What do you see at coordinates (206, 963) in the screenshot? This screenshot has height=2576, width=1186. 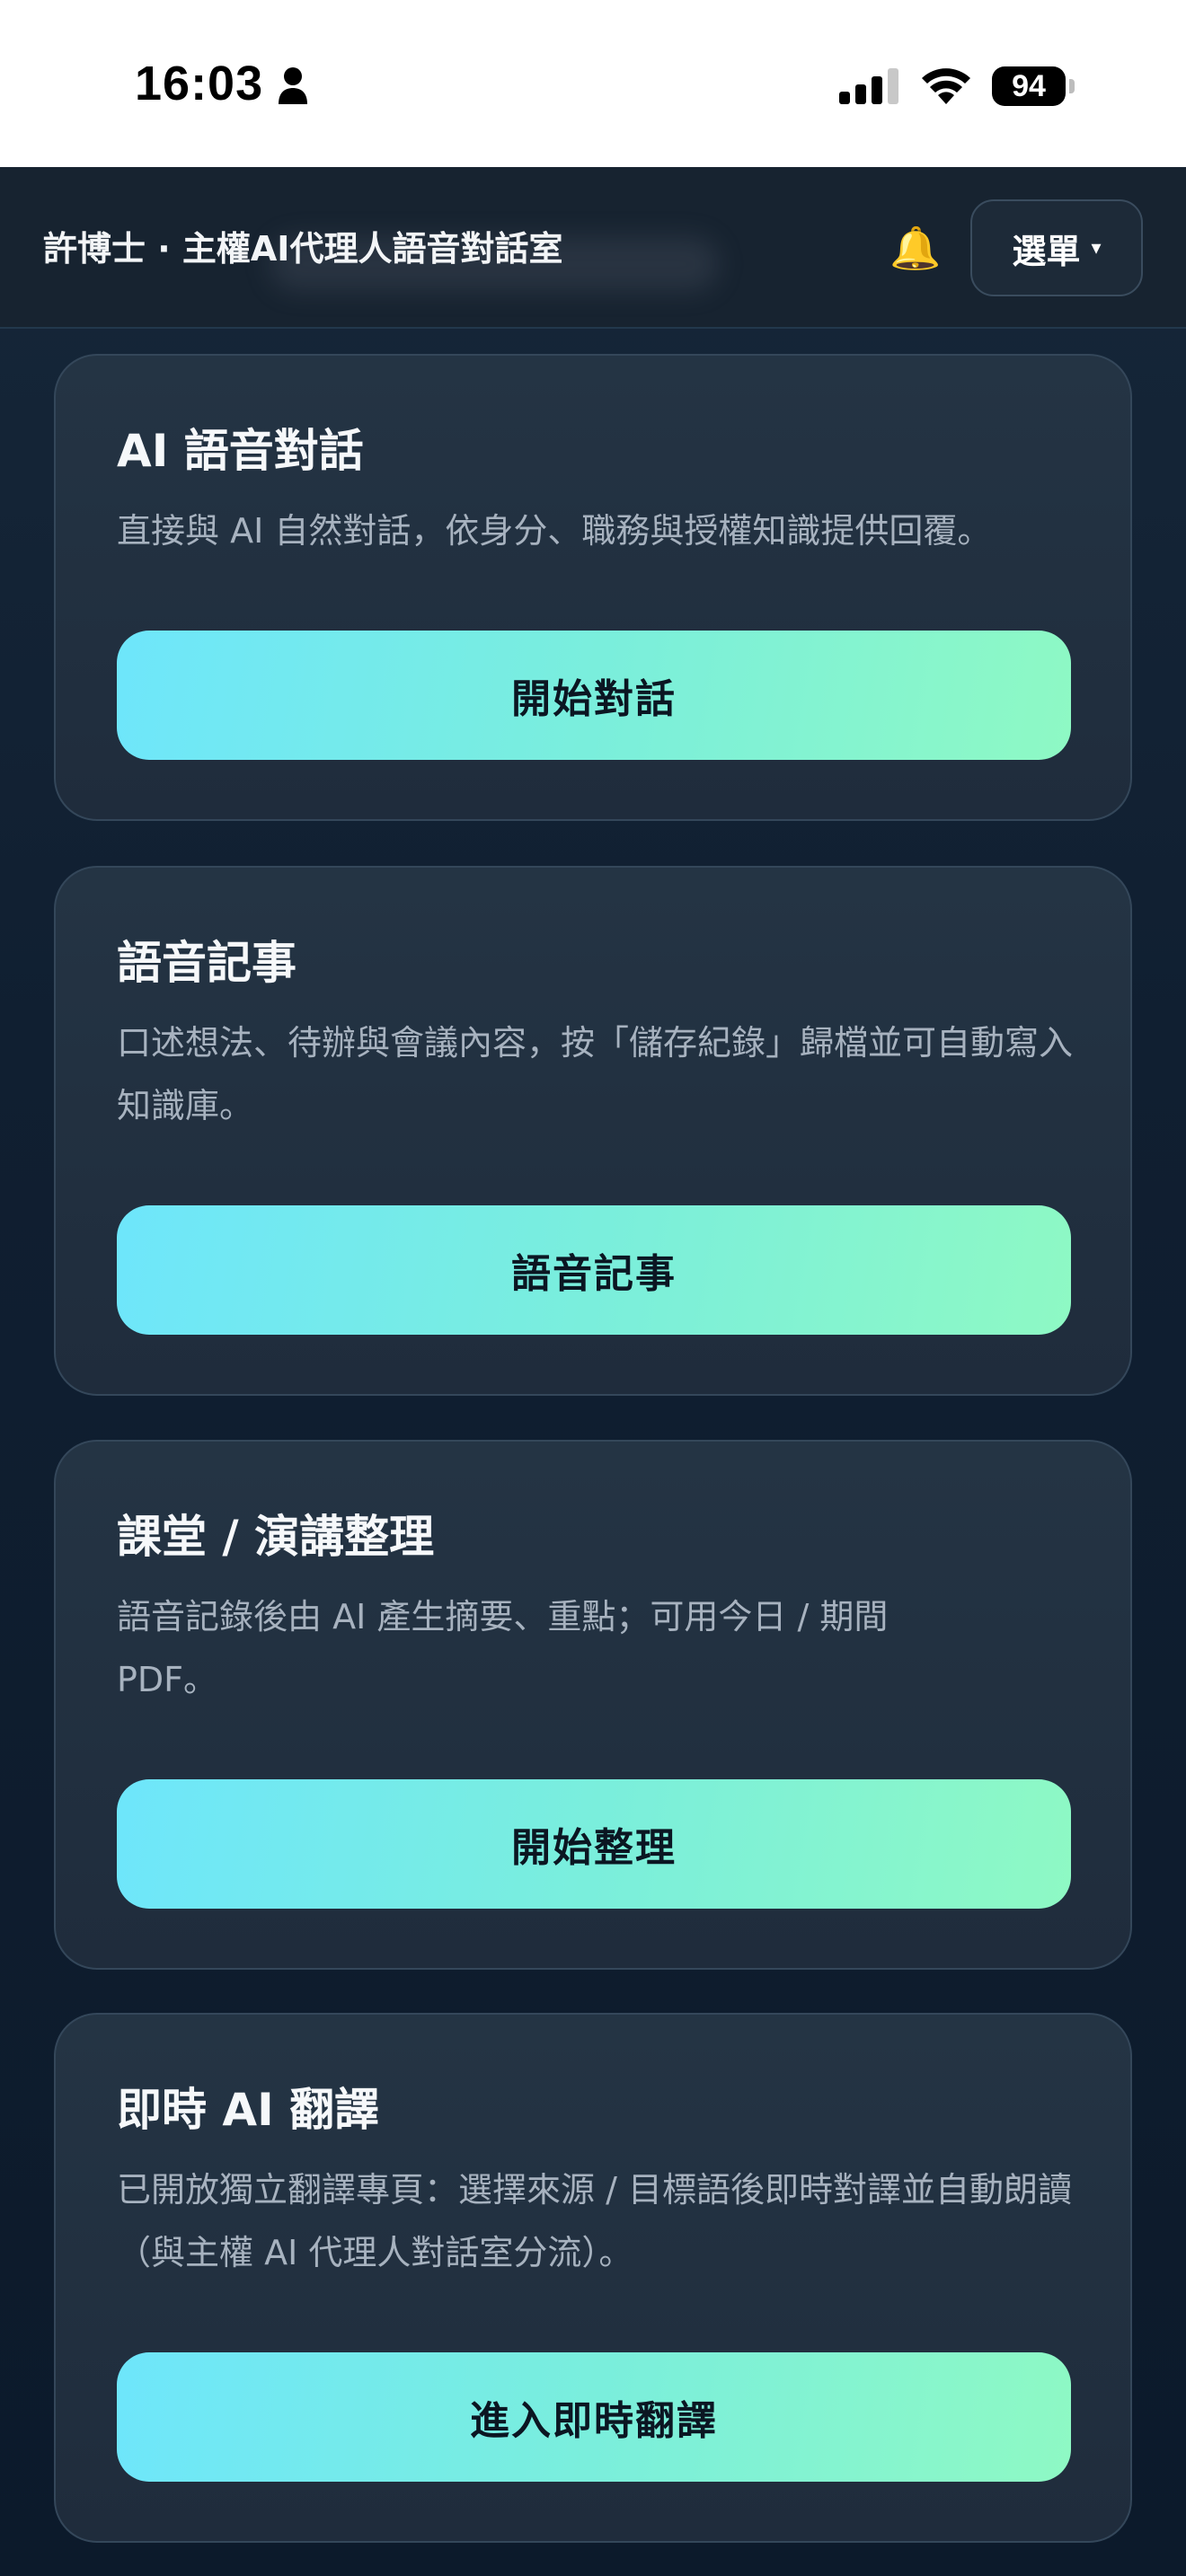 I see `card-title: 語音記事` at bounding box center [206, 963].